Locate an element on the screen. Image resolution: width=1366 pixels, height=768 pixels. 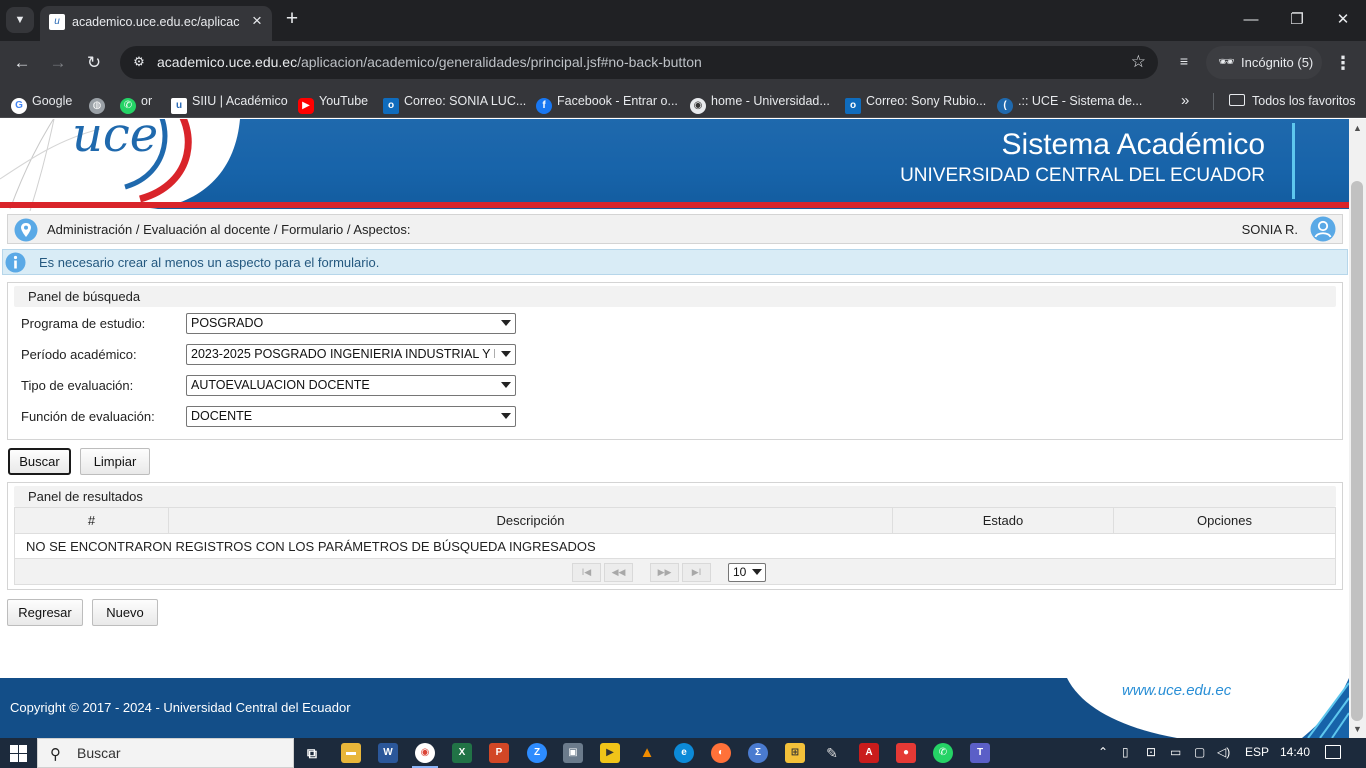
tray-clock: 14:40 is located at coordinates (1295, 752).